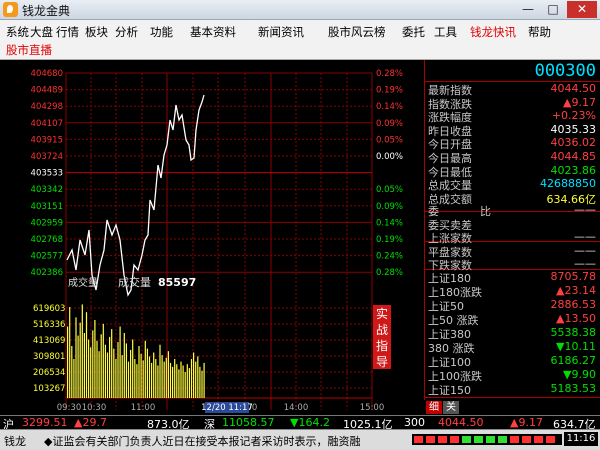 The width and height of the screenshot is (600, 450). Describe the element at coordinates (582, 9) in the screenshot. I see `close-button: ✕` at that location.